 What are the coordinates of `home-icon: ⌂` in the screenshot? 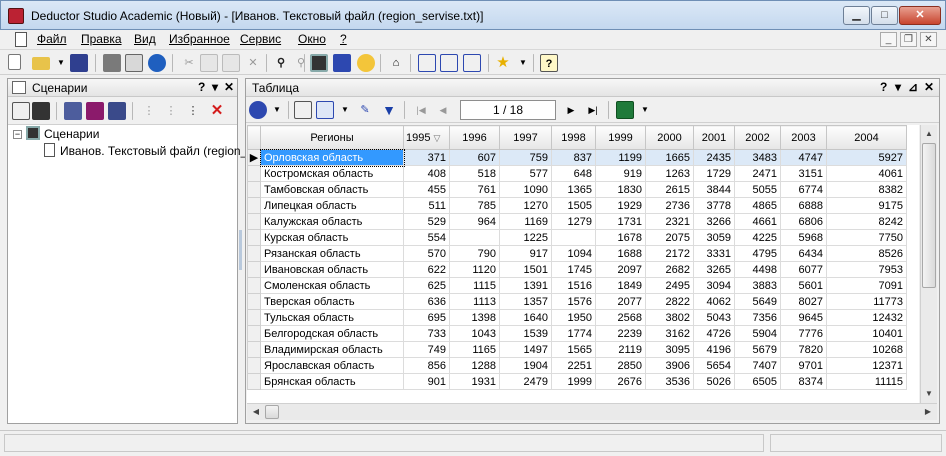 It's located at (396, 63).